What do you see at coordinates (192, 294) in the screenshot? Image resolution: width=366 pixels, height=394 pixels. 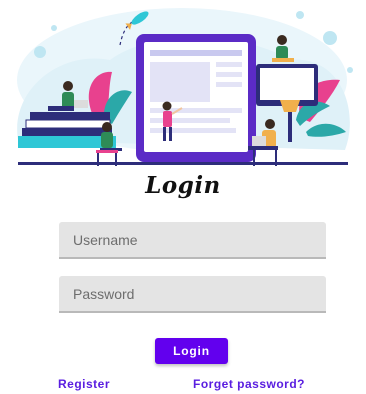 I see `password-input` at bounding box center [192, 294].